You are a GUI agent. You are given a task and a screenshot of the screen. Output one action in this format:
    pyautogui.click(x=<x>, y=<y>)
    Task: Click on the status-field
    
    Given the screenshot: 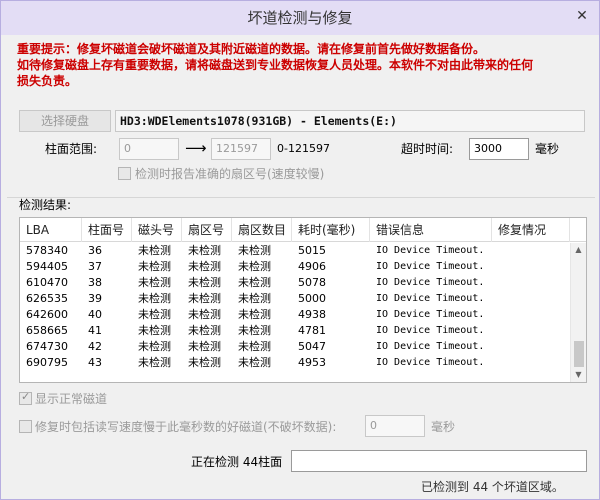 What is the action you would take?
    pyautogui.click(x=439, y=461)
    